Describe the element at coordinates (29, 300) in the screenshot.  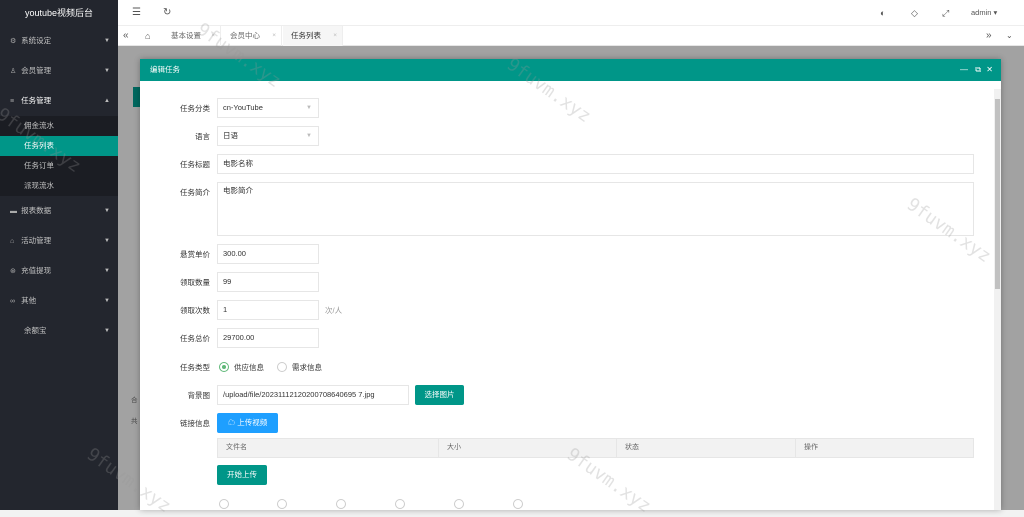
I see `sidebar-item-label: 其他` at that location.